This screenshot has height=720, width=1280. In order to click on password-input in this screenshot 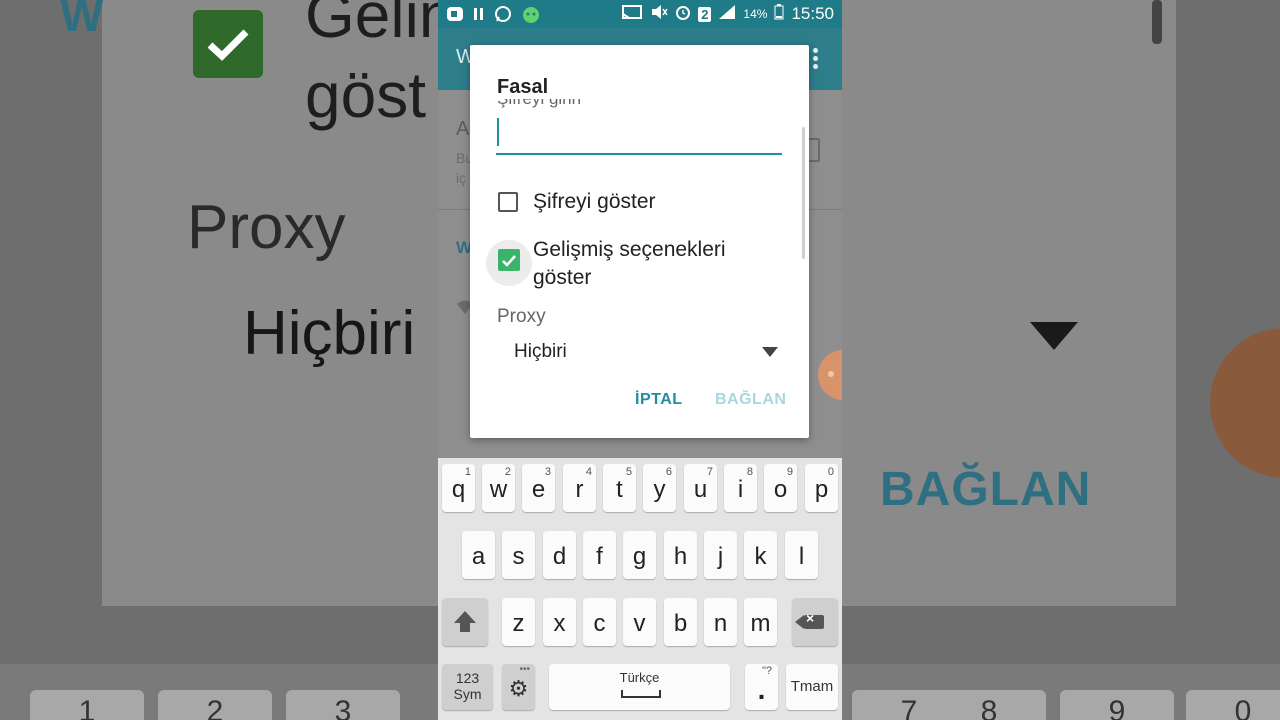, I will do `click(639, 135)`.